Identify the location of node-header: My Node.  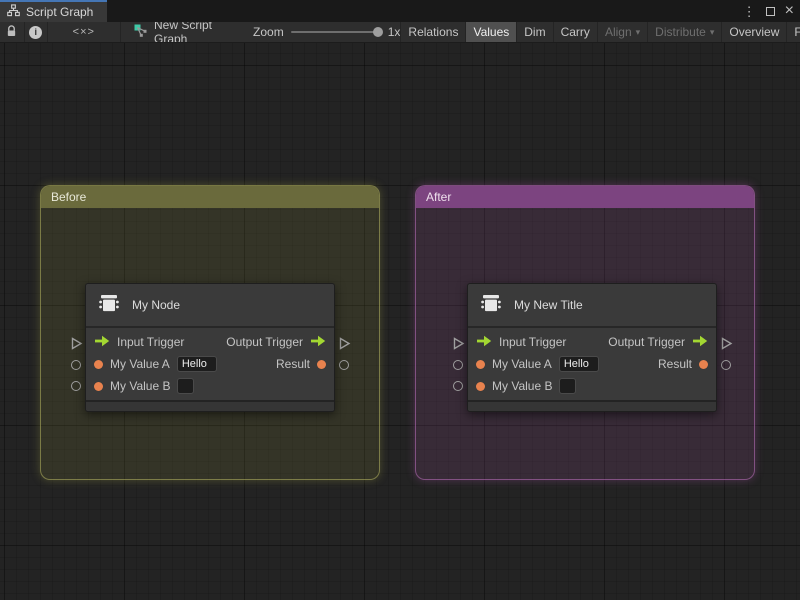
(210, 306).